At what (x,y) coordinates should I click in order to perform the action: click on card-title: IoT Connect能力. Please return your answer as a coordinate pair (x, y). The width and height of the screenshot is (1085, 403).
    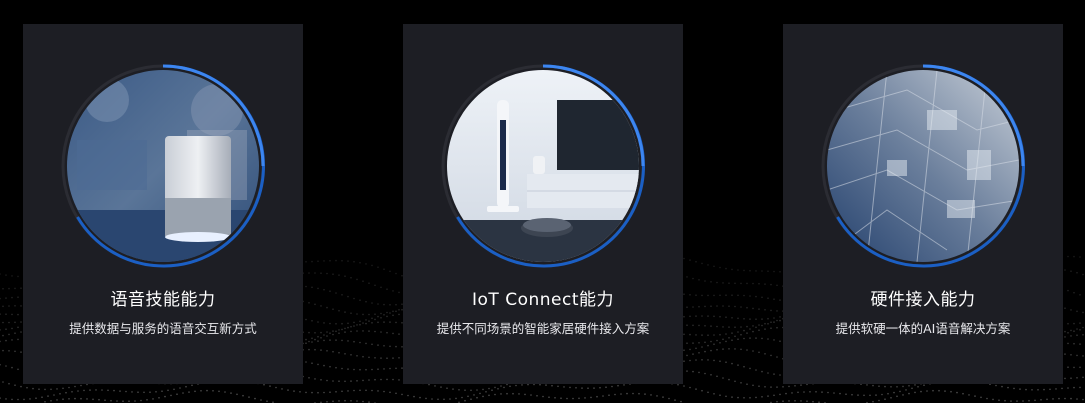
    Looking at the image, I should click on (543, 300).